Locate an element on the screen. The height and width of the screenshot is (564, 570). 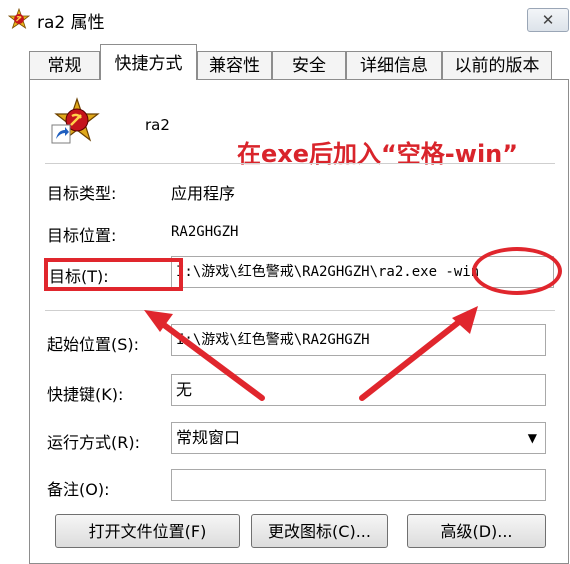
tab-compatibility: 兼容性 is located at coordinates (234, 65).